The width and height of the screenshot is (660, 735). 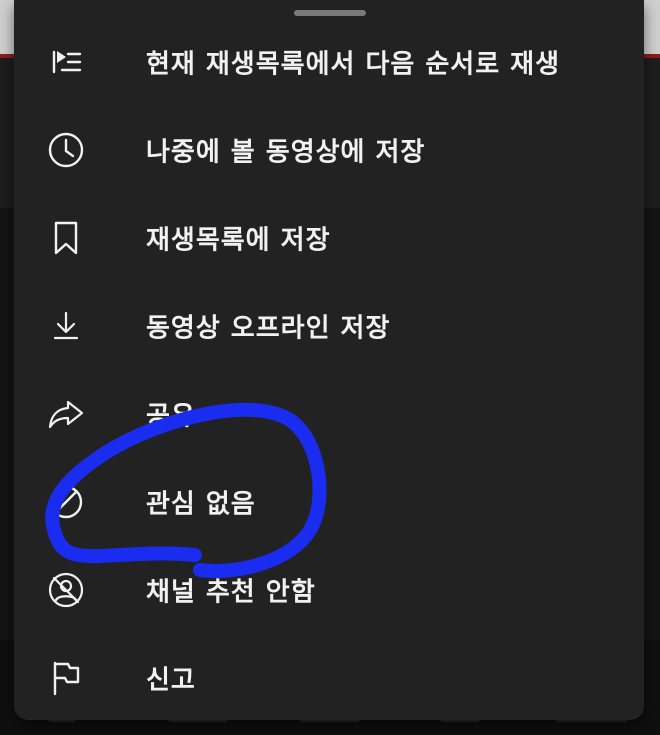 I want to click on drag-handle, so click(x=330, y=13).